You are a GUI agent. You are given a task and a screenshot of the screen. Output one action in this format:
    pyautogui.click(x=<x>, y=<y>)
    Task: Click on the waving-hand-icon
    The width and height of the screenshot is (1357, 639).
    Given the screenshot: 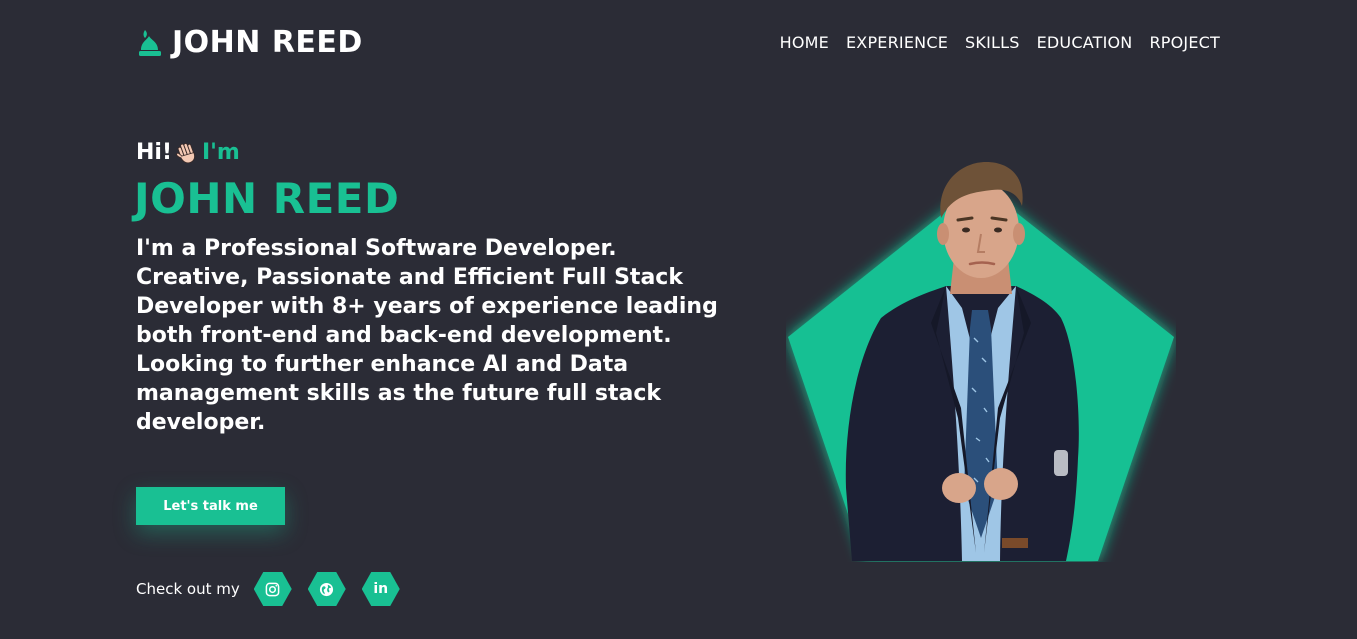 What is the action you would take?
    pyautogui.click(x=187, y=152)
    